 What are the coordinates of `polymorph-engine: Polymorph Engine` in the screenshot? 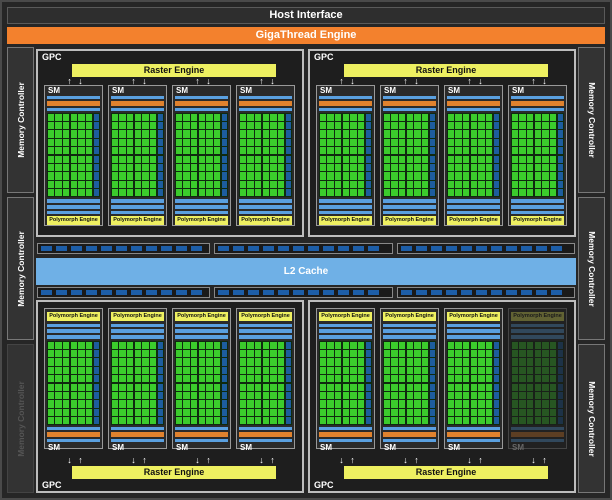 It's located at (73, 220).